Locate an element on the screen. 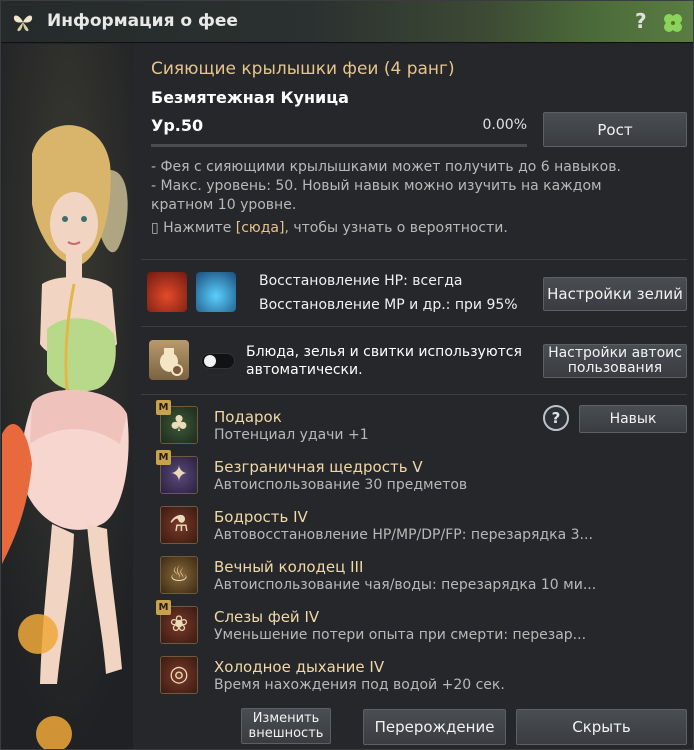 Image resolution: width=694 pixels, height=750 pixels. mp-potion-icon is located at coordinates (216, 292).